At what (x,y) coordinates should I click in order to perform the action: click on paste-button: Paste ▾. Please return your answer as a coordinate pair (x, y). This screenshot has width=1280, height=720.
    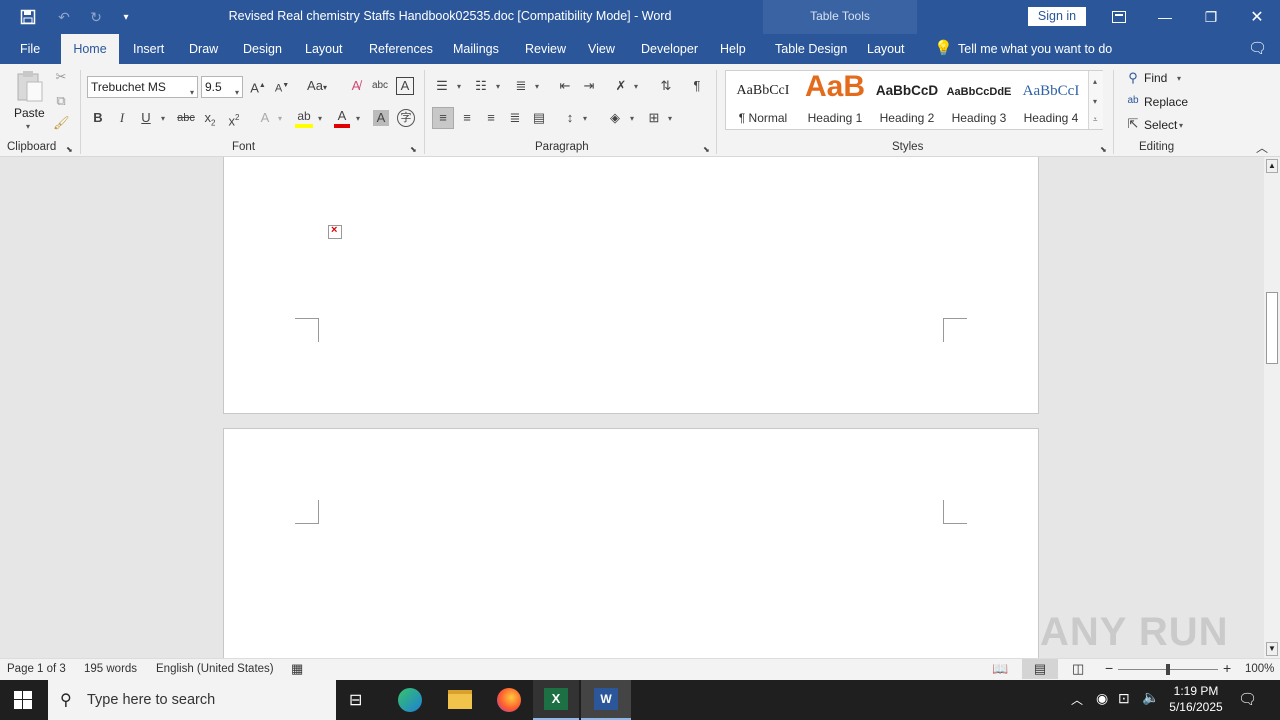
    Looking at the image, I should click on (30, 100).